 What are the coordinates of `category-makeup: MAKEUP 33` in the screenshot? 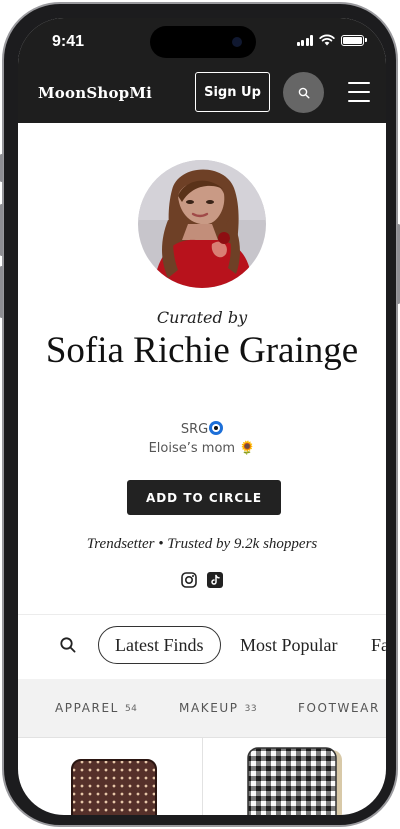 It's located at (218, 708).